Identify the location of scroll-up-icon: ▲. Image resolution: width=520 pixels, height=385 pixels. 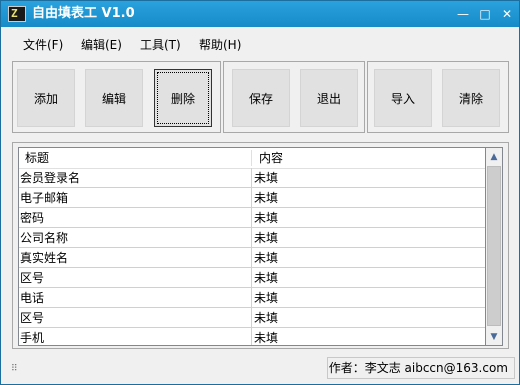
(494, 157).